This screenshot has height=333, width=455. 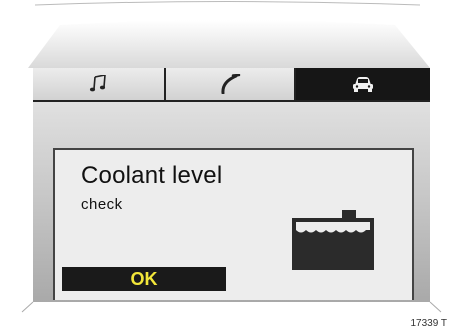 I want to click on tab-bar, so click(x=231, y=85).